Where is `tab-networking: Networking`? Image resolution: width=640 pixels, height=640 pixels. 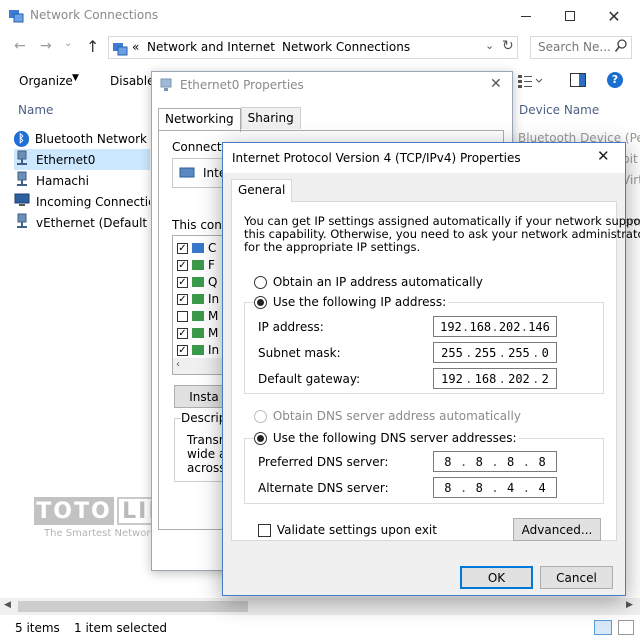
tab-networking: Networking is located at coordinates (199, 120).